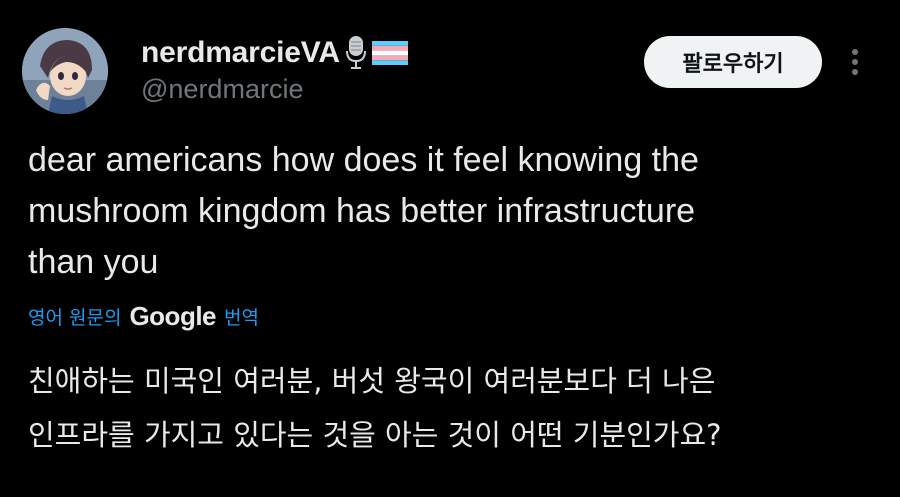  What do you see at coordinates (65, 71) in the screenshot?
I see `avatar` at bounding box center [65, 71].